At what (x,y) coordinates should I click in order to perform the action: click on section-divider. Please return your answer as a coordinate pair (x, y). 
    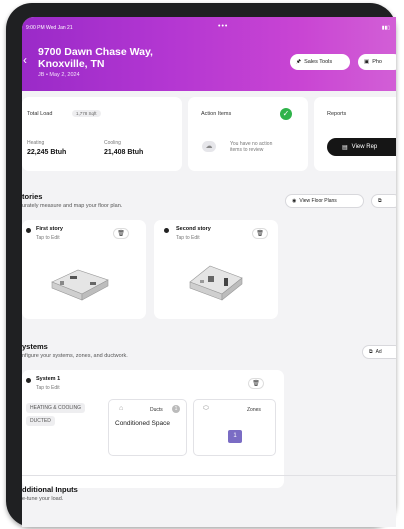
    Looking at the image, I should click on (209, 475).